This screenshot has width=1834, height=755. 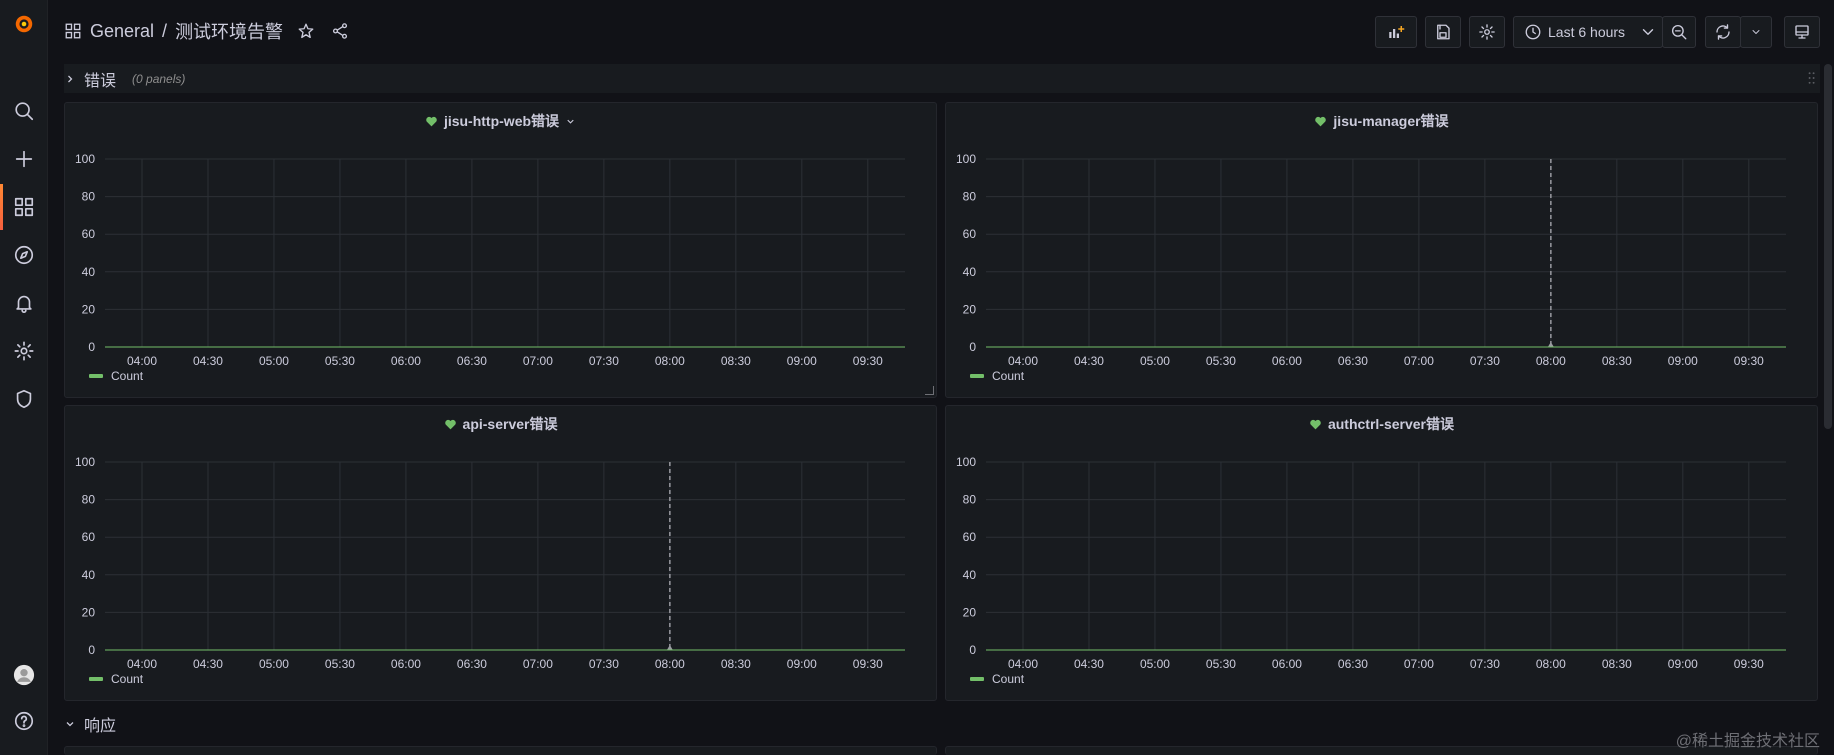 I want to click on row-header-errors: 错误 (0 panels), so click(x=942, y=78).